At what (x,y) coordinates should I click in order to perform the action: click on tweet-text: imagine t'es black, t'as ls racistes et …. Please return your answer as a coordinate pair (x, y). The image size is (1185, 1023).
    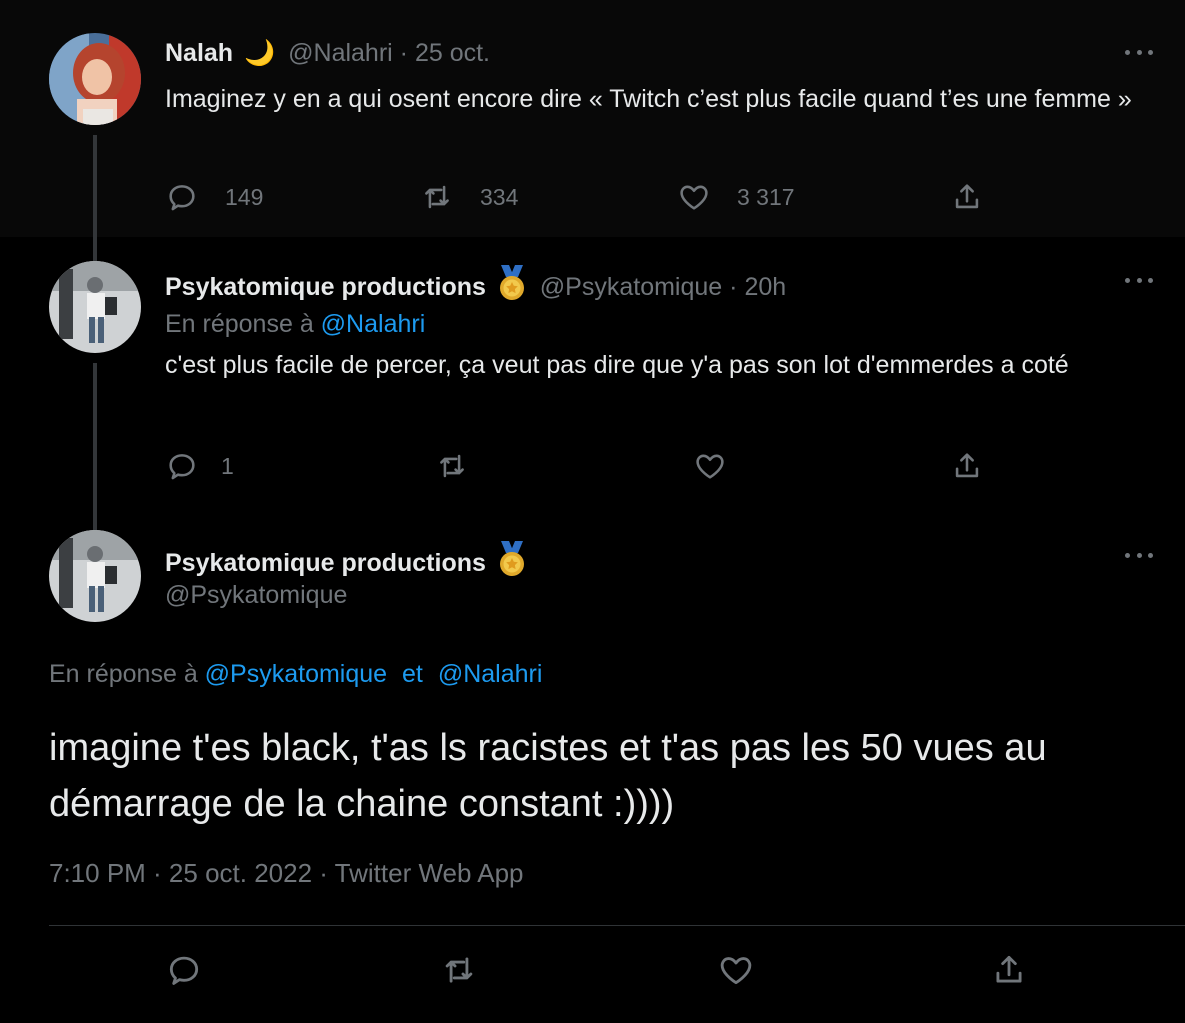
    Looking at the image, I should click on (548, 776).